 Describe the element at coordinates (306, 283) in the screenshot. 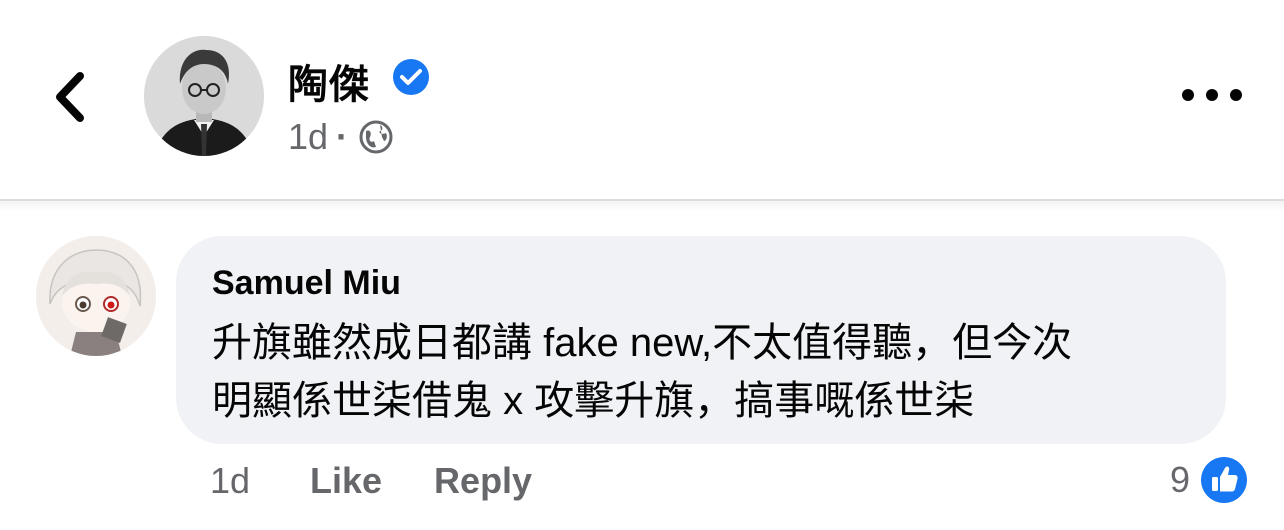

I see `comment-author-name: Samuel Miu` at that location.